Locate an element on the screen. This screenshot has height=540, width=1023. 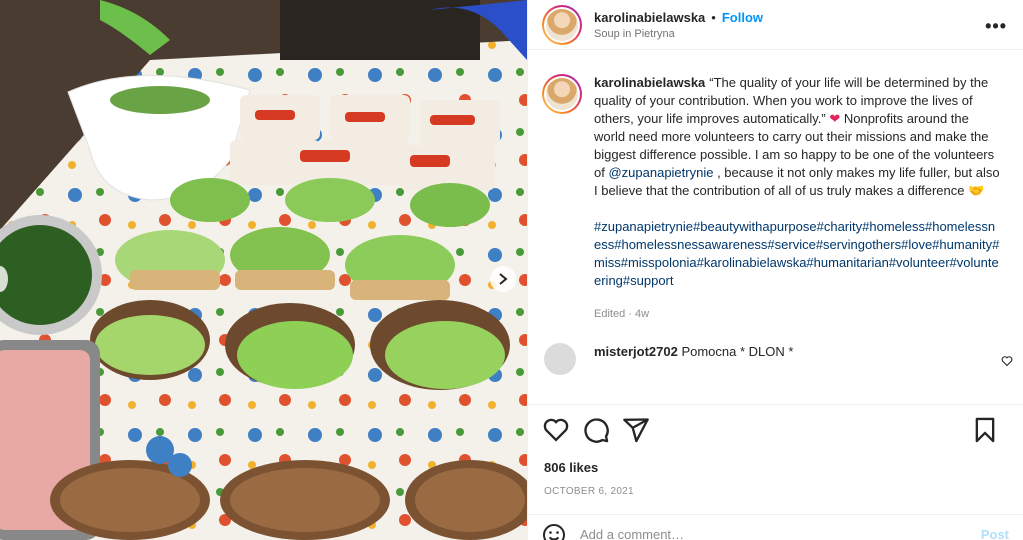
caption-username: karolinabielawska is located at coordinates (649, 82).